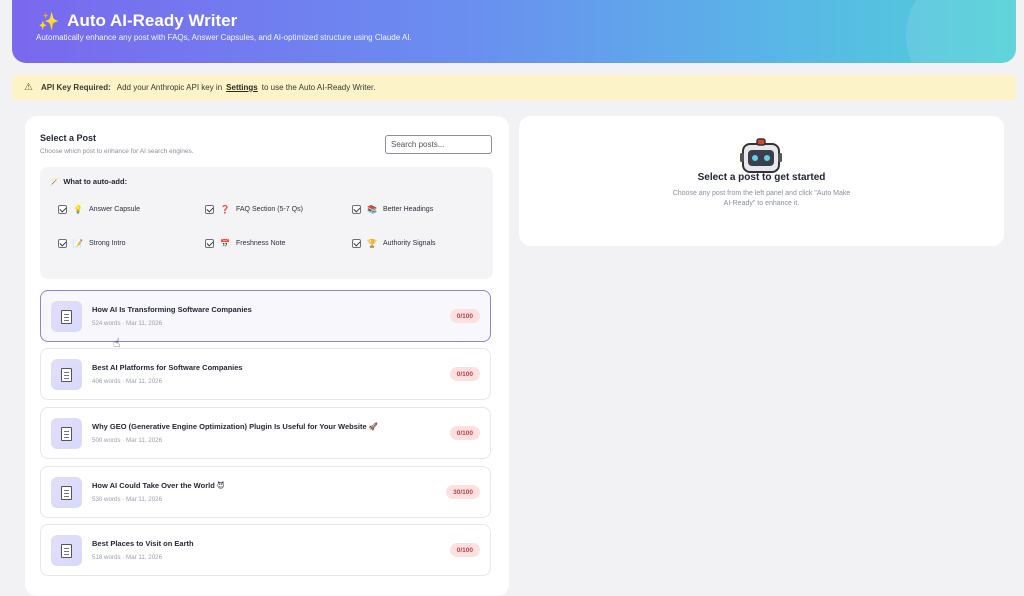 This screenshot has height=596, width=1024. I want to click on sparkle-icon: ✨, so click(49, 21).